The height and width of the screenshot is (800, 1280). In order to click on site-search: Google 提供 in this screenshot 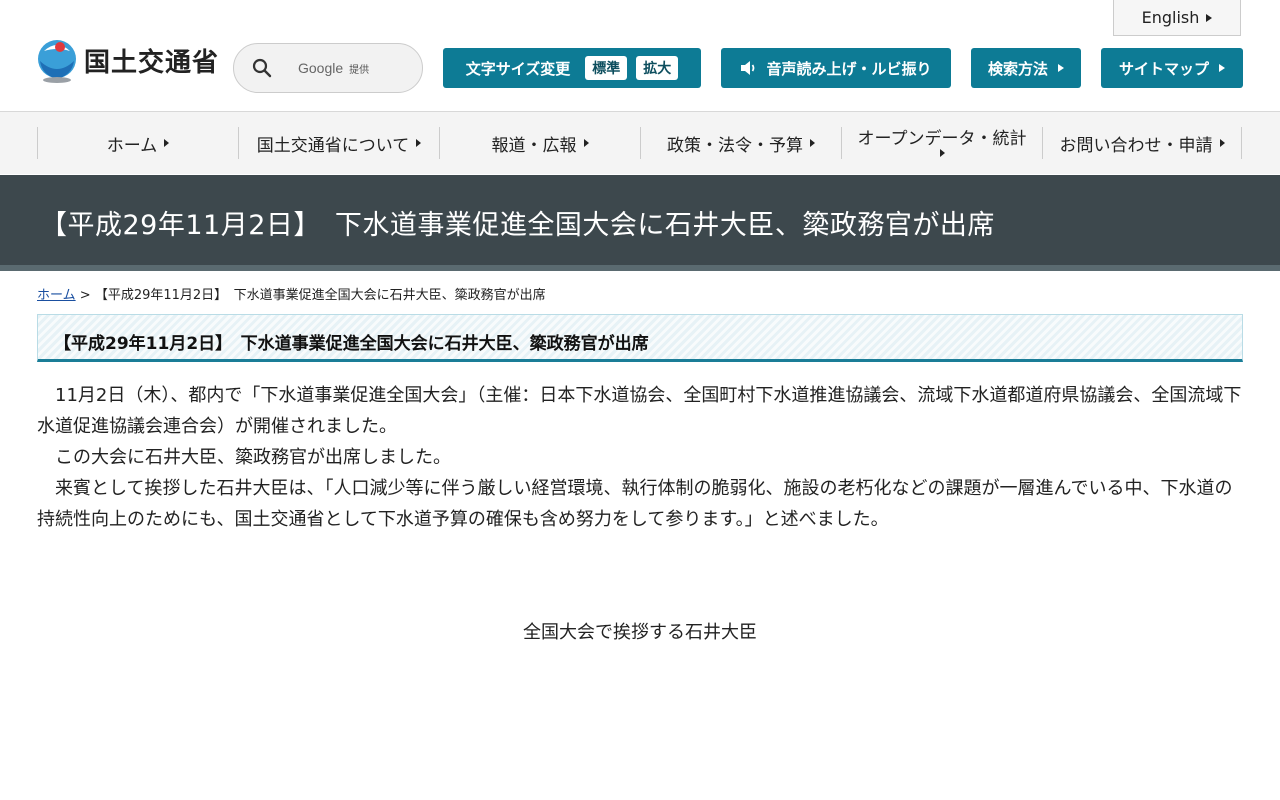, I will do `click(328, 68)`.